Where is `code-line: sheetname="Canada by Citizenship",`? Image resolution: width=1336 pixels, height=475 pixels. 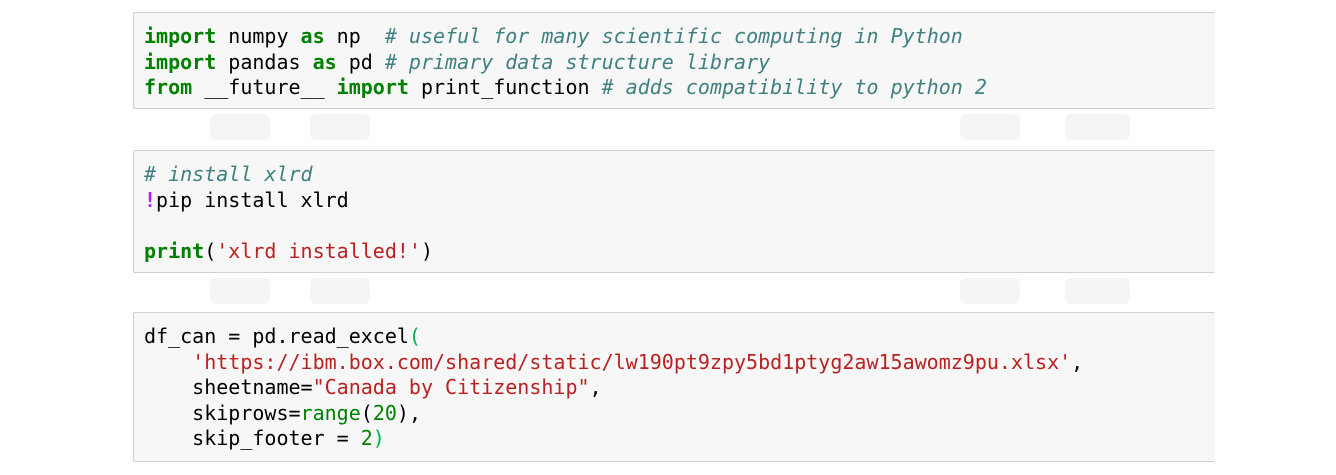
code-line: sheetname="Canada by Citizenship", is located at coordinates (613, 388).